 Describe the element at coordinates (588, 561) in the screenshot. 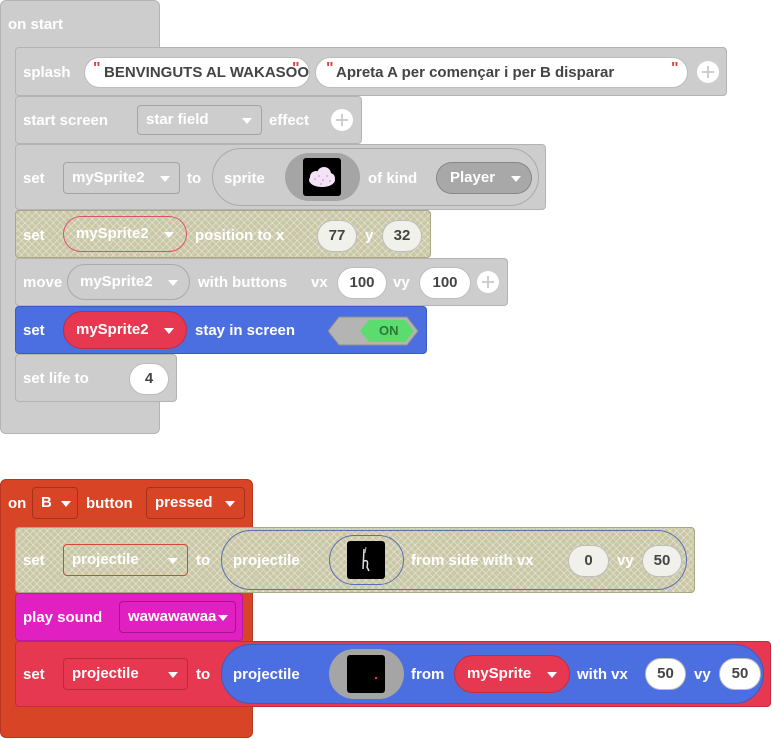

I see `vx-input: 0` at that location.